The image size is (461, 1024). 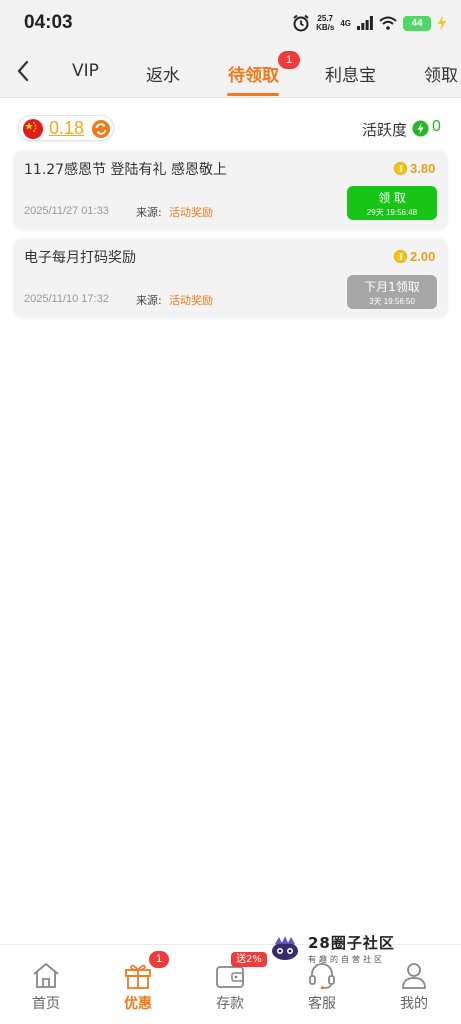 I want to click on tab-interest: 利息宝, so click(x=350, y=73).